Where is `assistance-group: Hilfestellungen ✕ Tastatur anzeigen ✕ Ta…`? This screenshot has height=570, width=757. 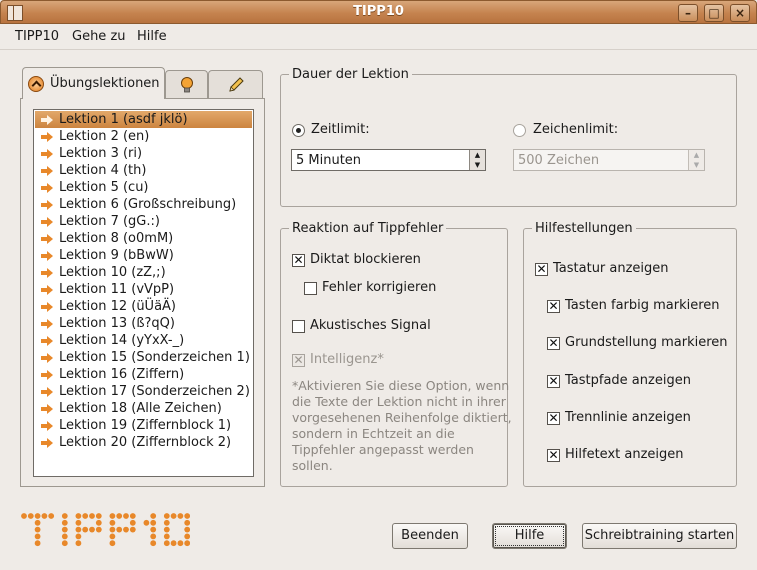 assistance-group: Hilfestellungen ✕ Tastatur anzeigen ✕ Ta… is located at coordinates (630, 354).